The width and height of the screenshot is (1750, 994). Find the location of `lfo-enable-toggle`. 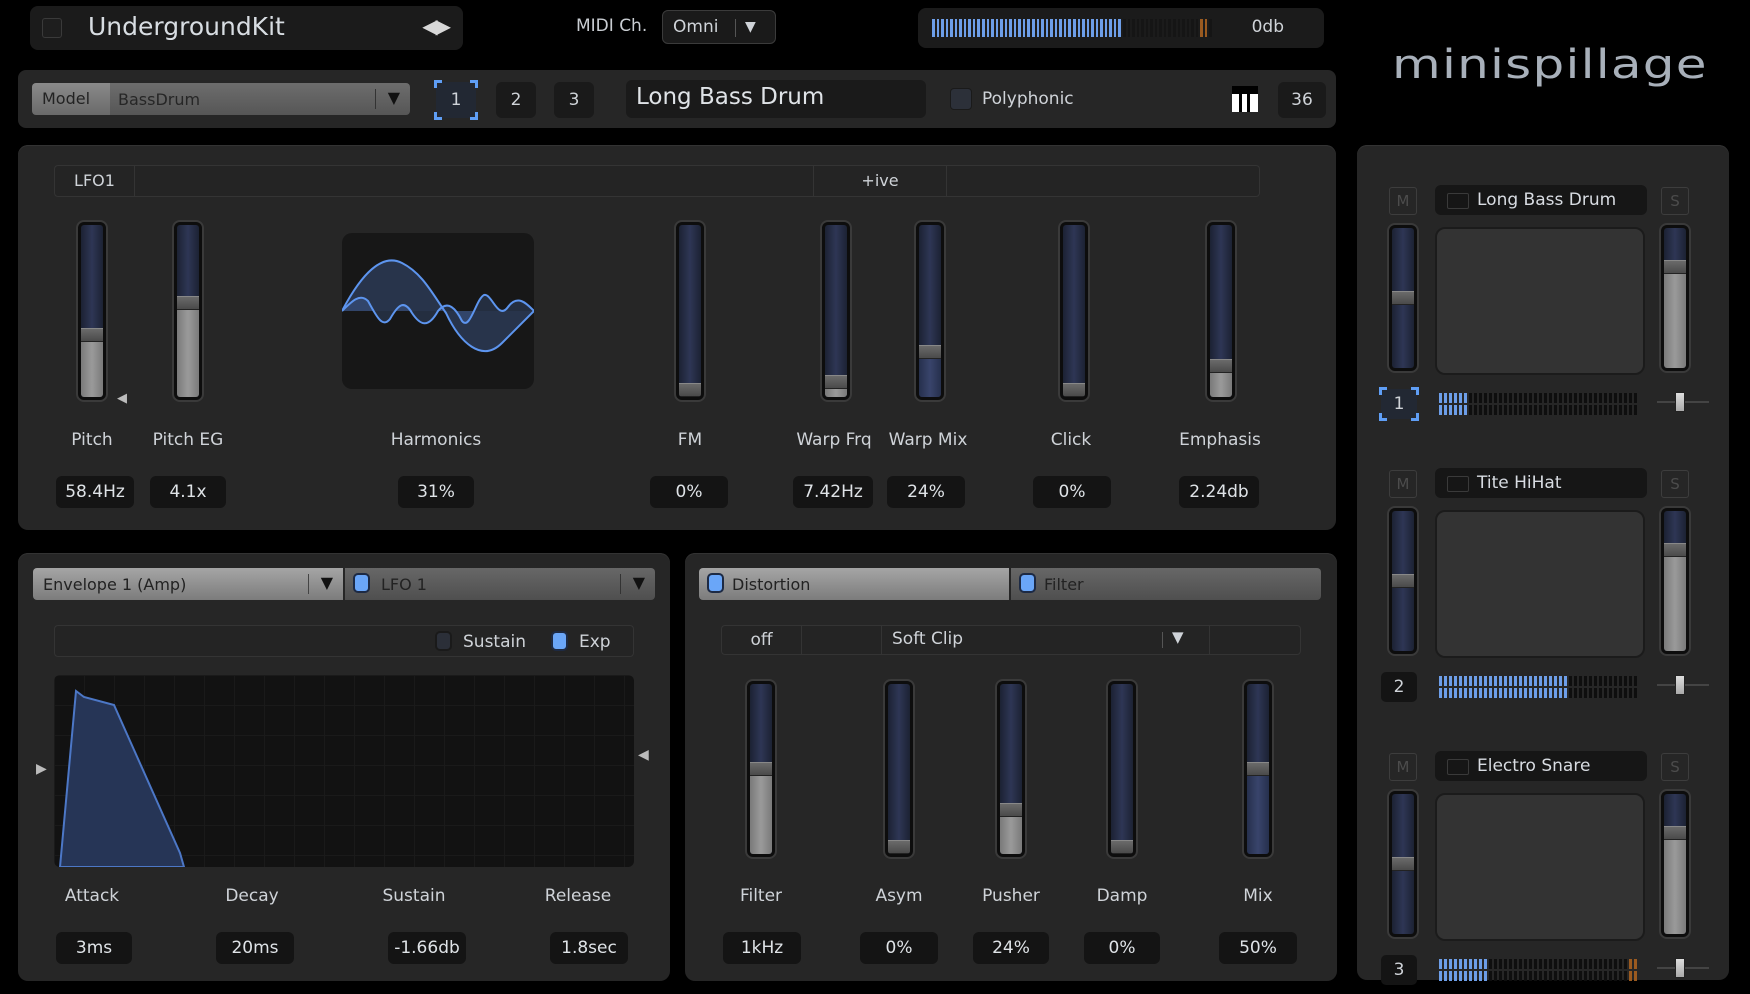

lfo-enable-toggle is located at coordinates (361, 583).